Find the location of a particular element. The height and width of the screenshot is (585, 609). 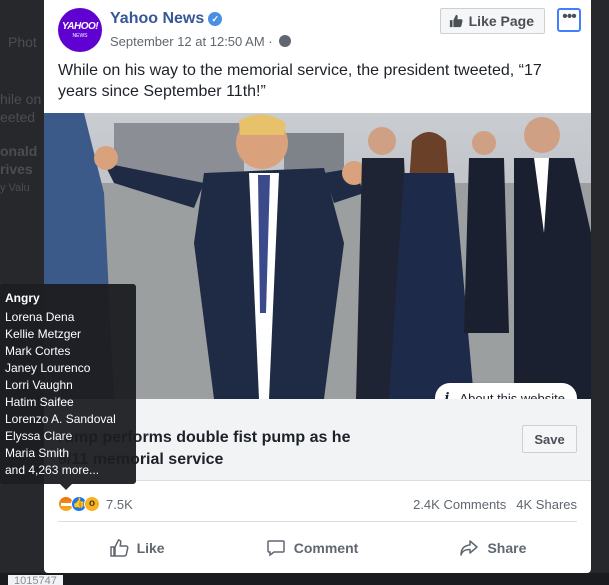

comment-label: Comment is located at coordinates (326, 548).